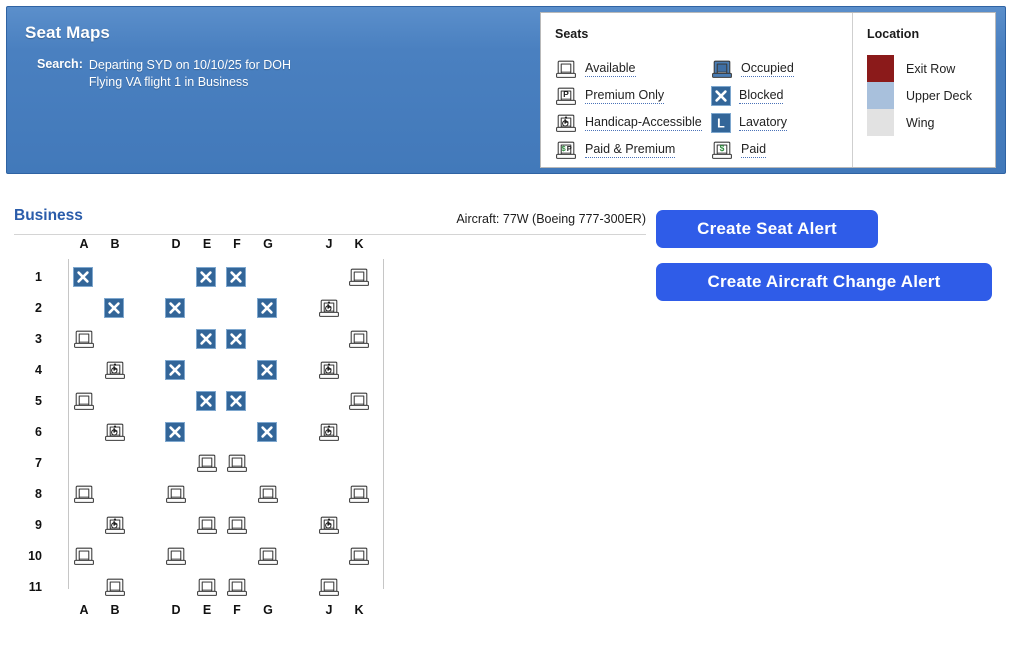 The height and width of the screenshot is (660, 1024). What do you see at coordinates (84, 277) in the screenshot?
I see `seat-1A-blocked` at bounding box center [84, 277].